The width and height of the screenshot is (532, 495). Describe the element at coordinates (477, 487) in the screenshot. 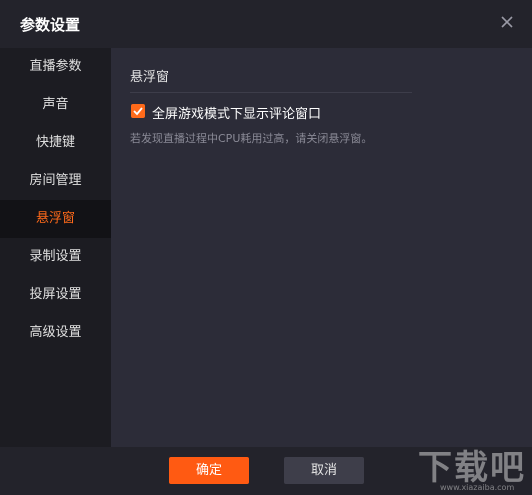

I see `watermark-url: www.xiazaiba.com` at that location.